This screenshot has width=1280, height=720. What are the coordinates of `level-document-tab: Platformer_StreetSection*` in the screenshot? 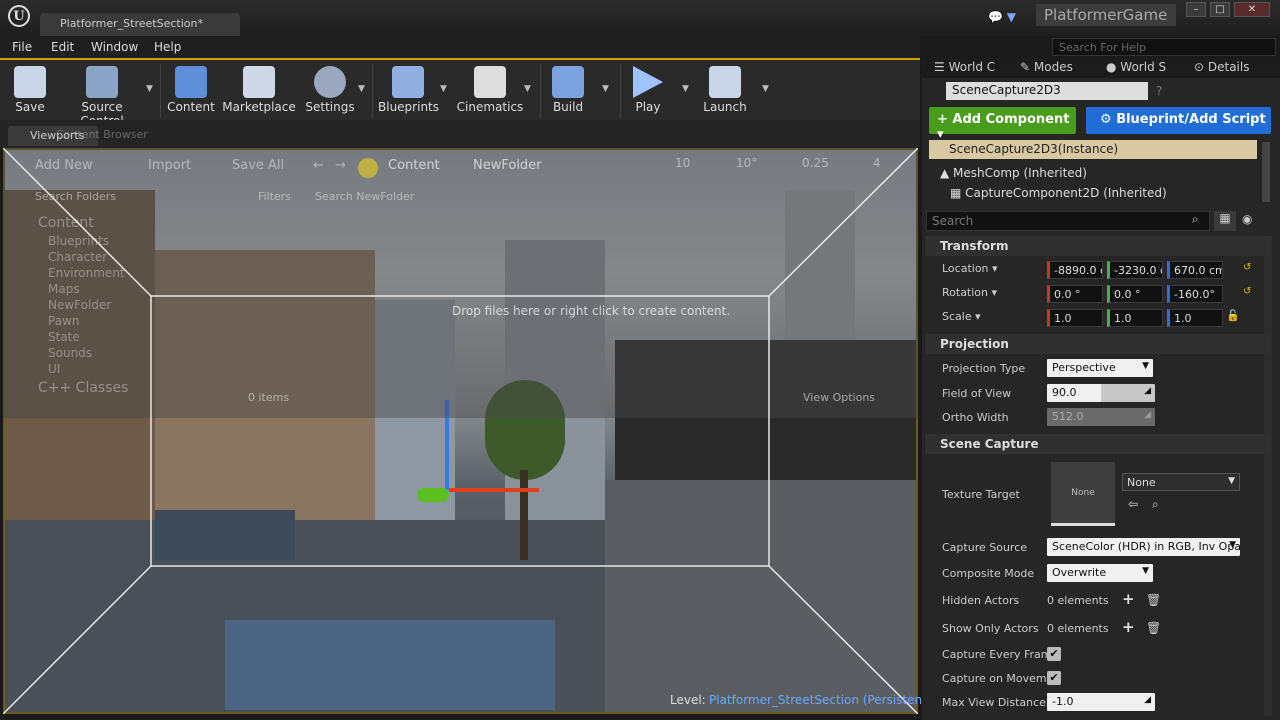 It's located at (140, 24).